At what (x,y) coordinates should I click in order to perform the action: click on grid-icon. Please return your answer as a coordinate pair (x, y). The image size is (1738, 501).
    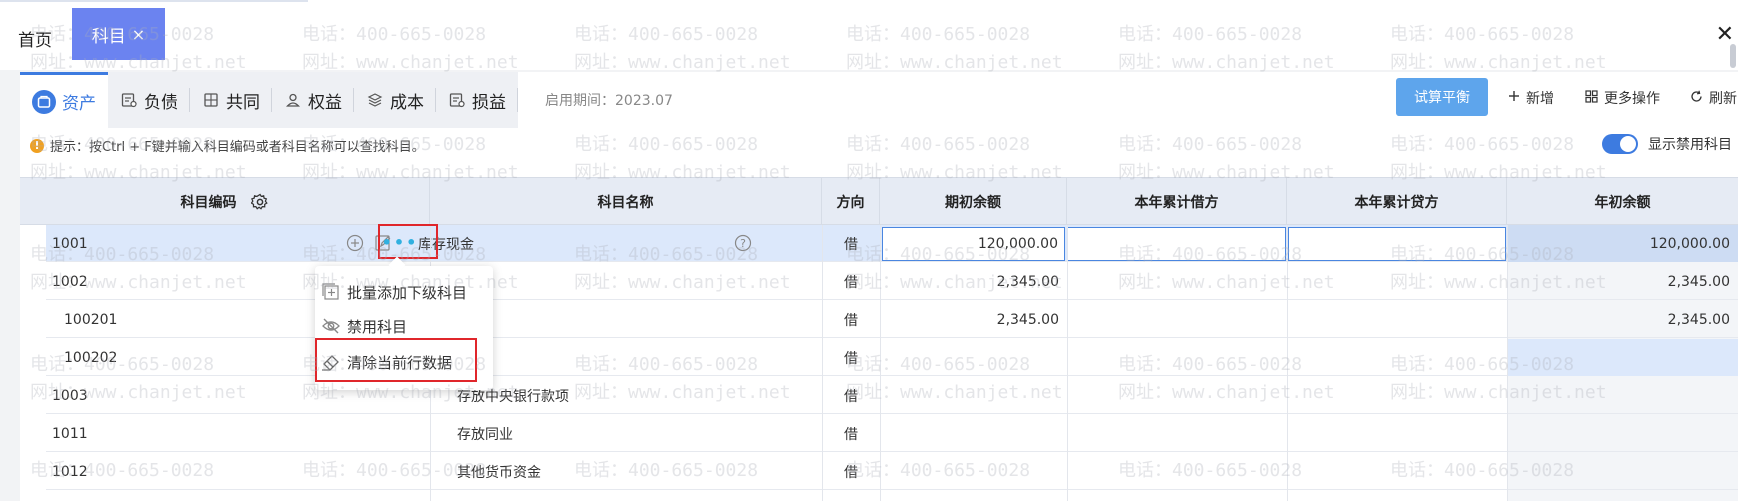
    Looking at the image, I should click on (1591, 98).